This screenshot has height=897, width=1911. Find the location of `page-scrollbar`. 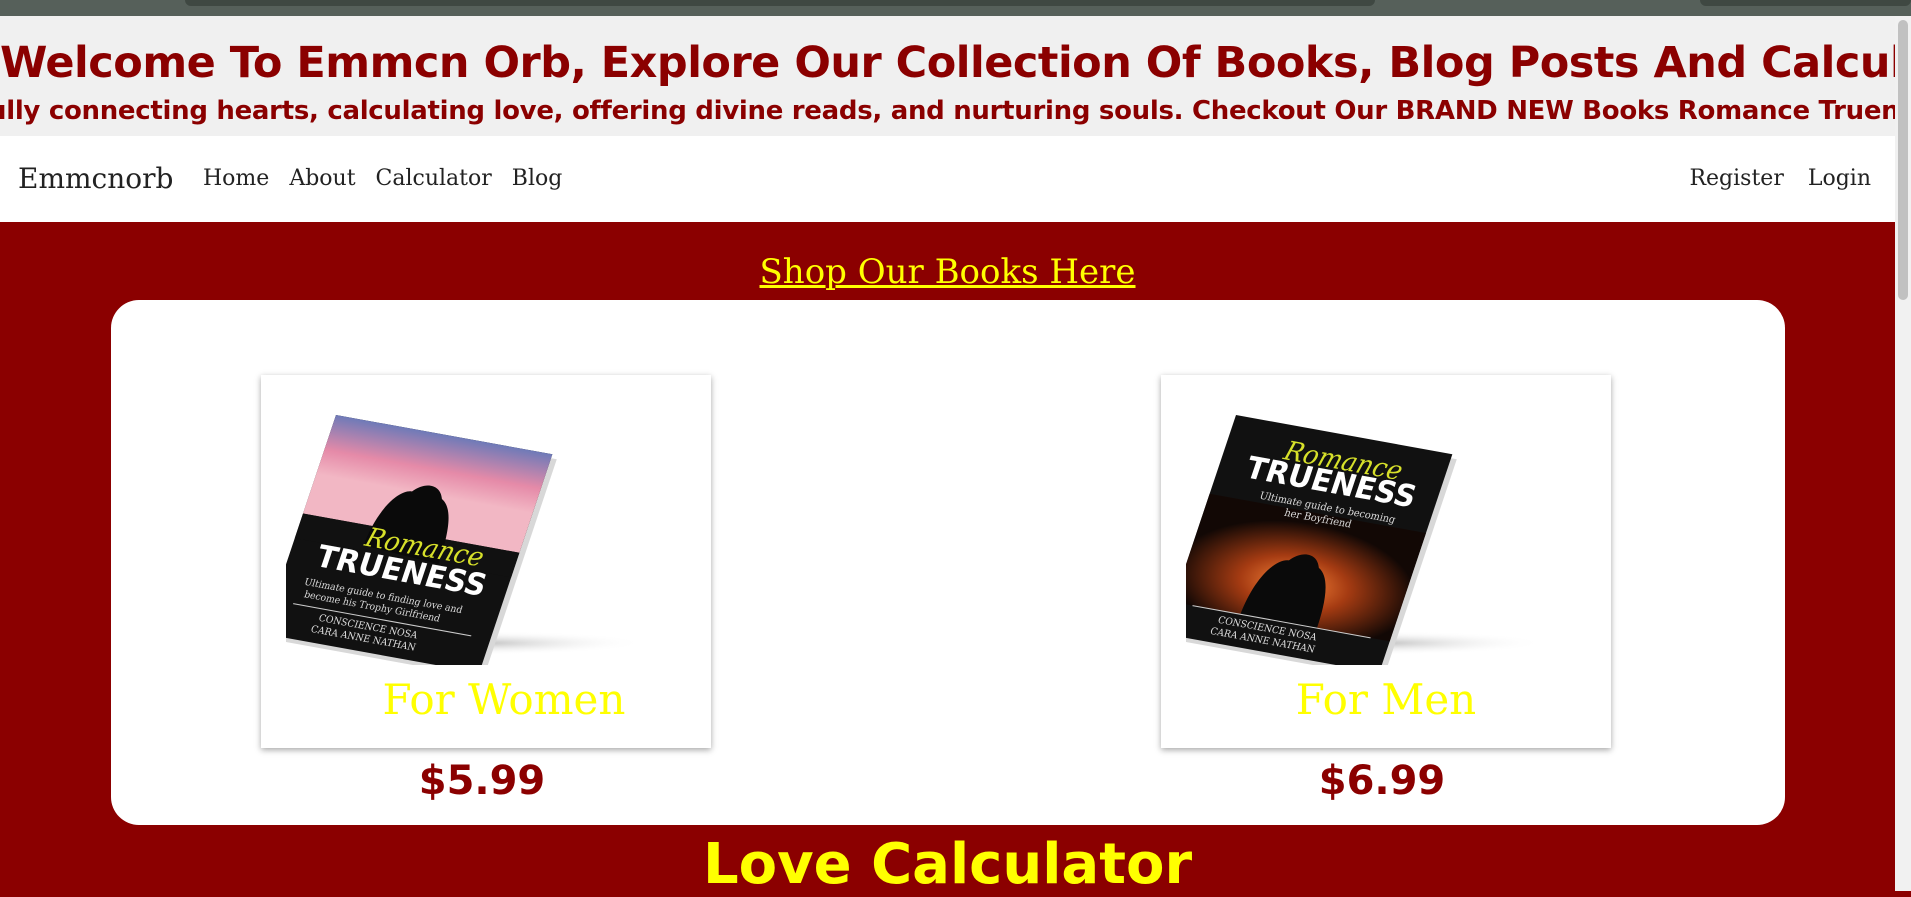

page-scrollbar is located at coordinates (1903, 453).